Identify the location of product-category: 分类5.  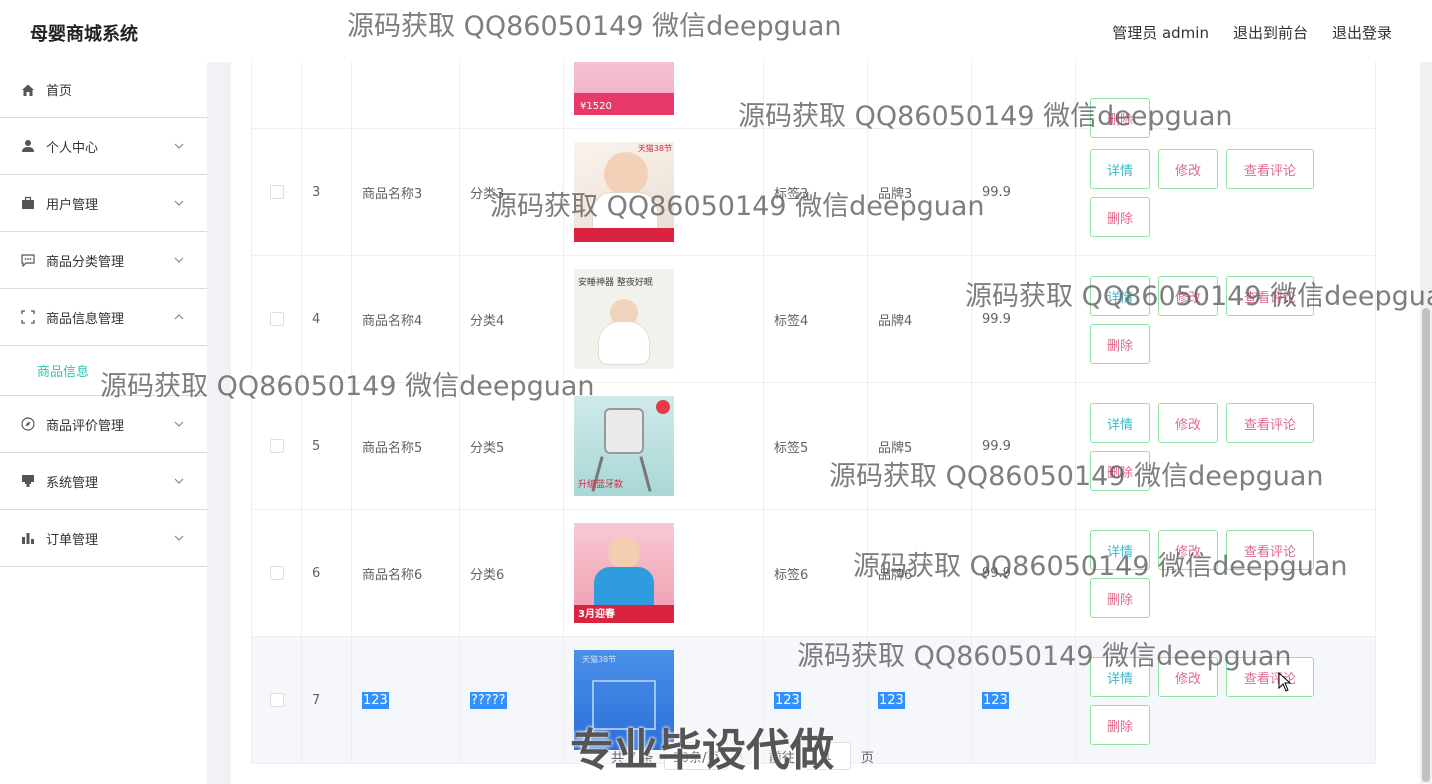
(512, 446).